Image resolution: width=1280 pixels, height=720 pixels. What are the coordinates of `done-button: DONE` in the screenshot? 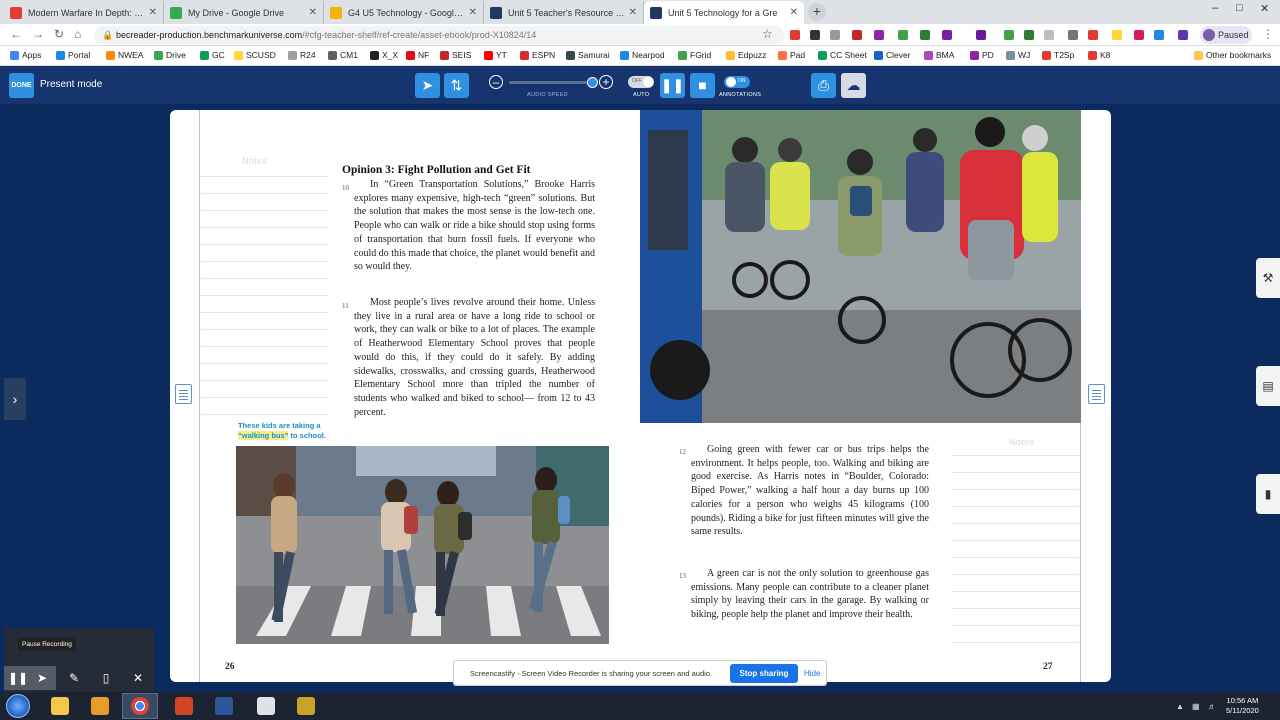 It's located at (21, 85).